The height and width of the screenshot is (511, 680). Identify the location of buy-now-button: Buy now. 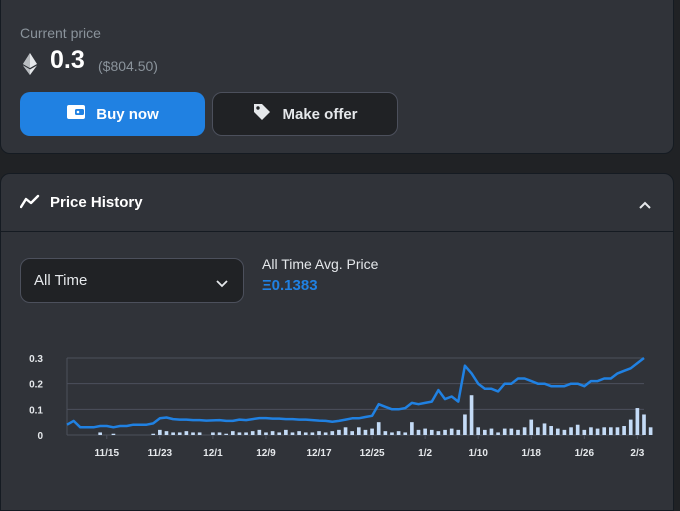
(112, 114).